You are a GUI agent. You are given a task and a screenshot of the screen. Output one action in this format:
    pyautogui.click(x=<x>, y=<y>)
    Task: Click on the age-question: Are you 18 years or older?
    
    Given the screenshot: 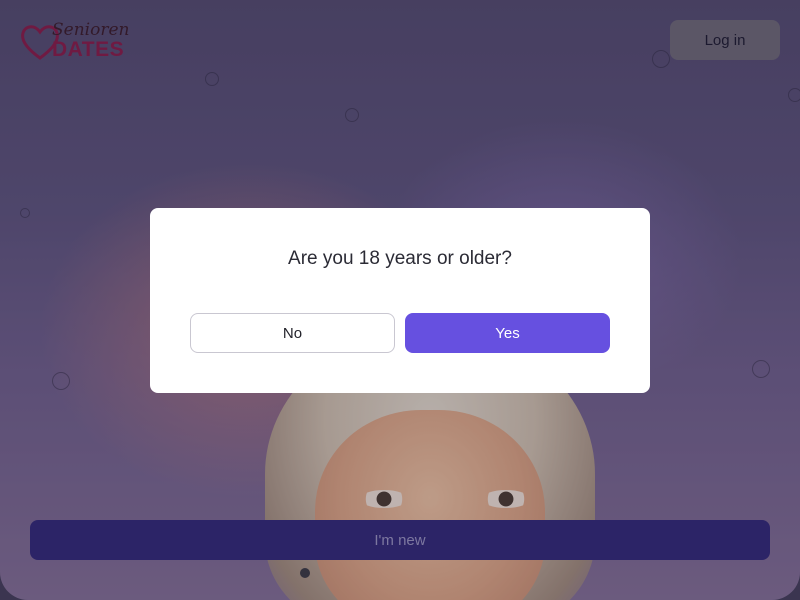 What is the action you would take?
    pyautogui.click(x=400, y=258)
    